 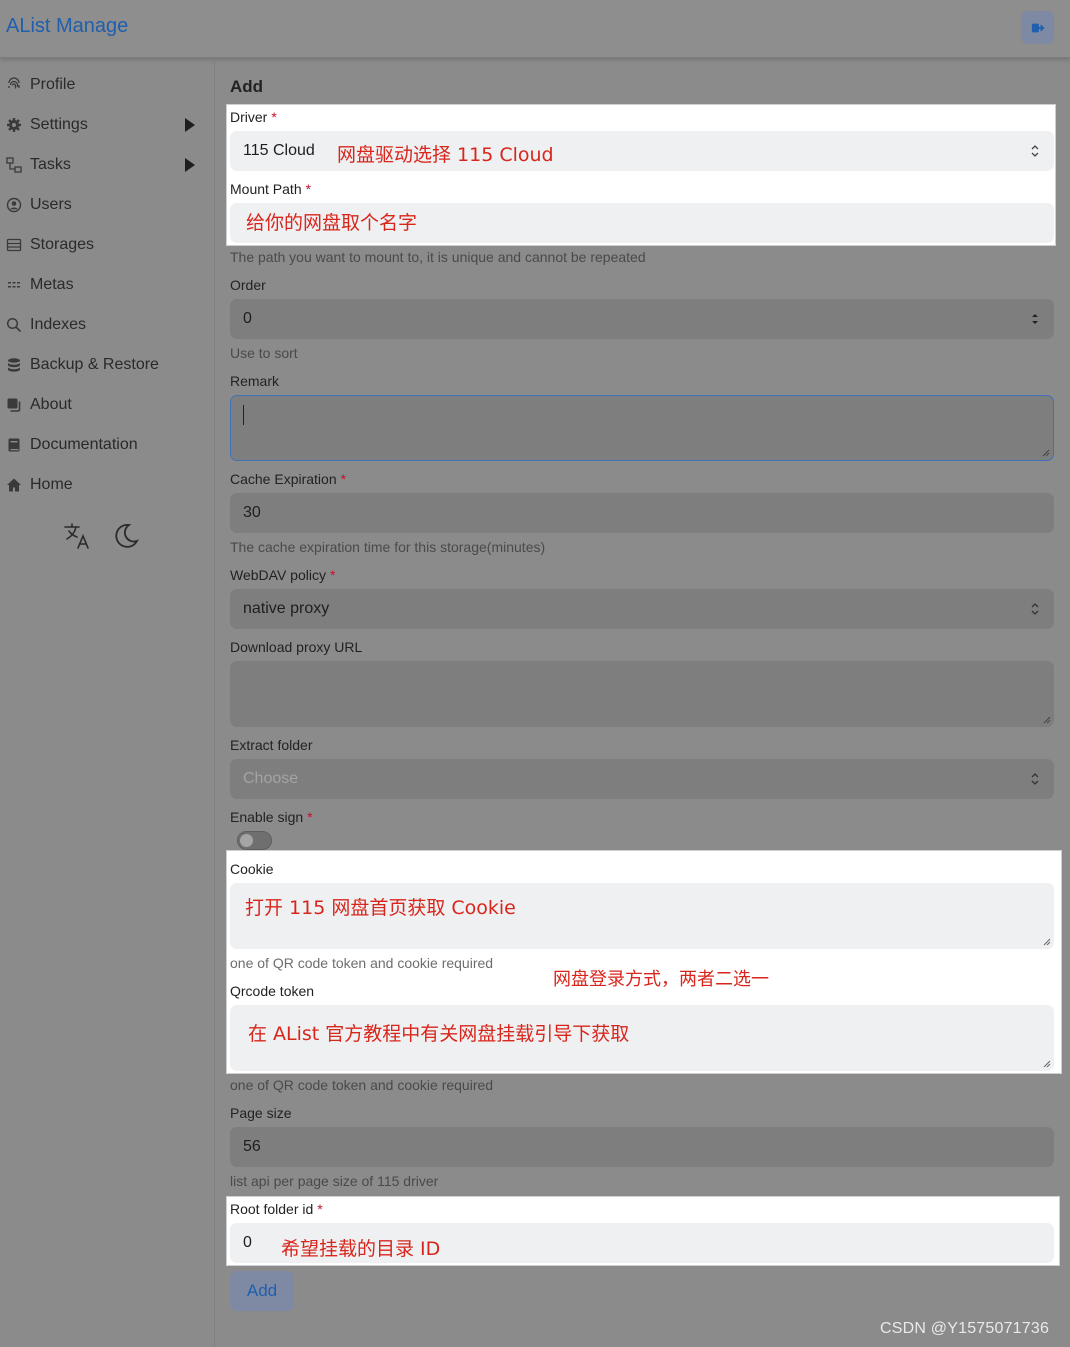 What do you see at coordinates (14, 205) in the screenshot?
I see `user-circle-icon` at bounding box center [14, 205].